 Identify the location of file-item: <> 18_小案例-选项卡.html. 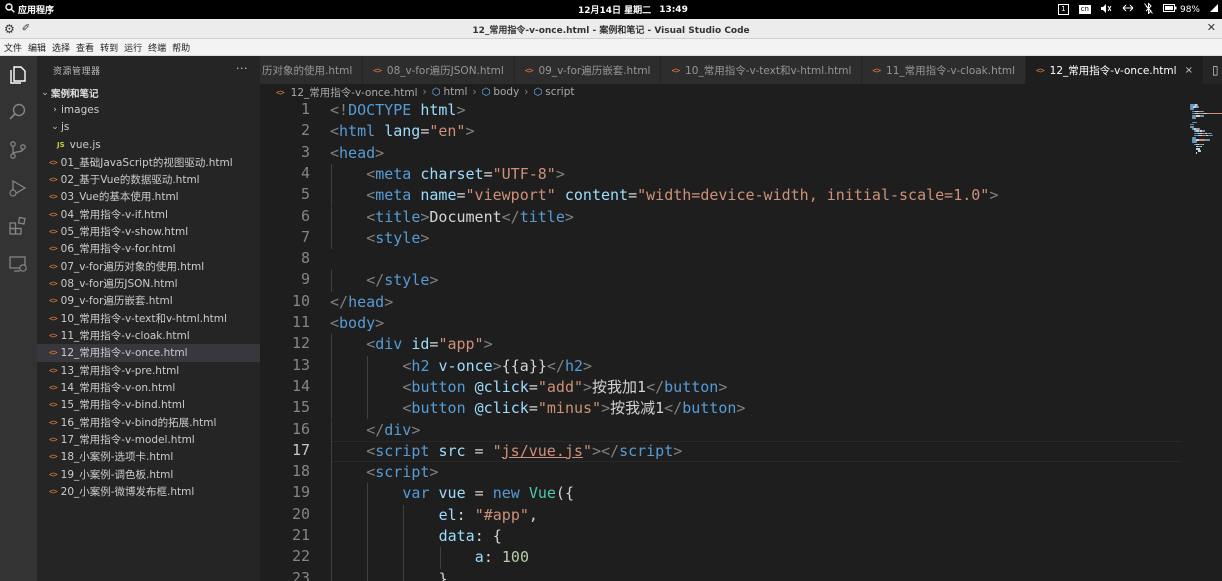
(148, 456).